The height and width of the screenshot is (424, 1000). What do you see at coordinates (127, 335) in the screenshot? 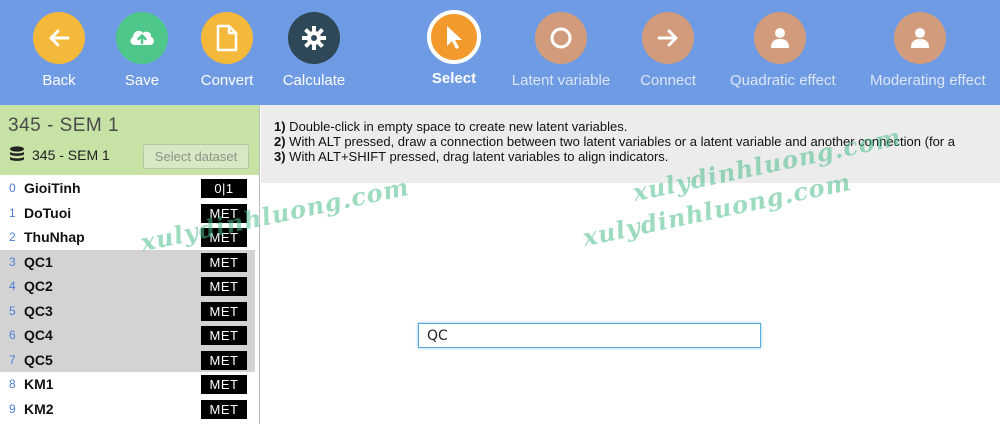
I see `list-item: 6 QC4 MET` at bounding box center [127, 335].